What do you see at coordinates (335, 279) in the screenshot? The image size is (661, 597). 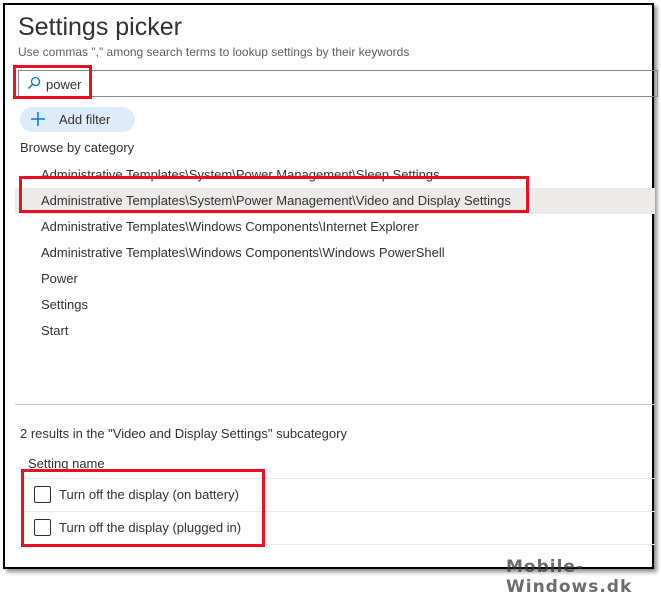 I see `category-item: Power` at bounding box center [335, 279].